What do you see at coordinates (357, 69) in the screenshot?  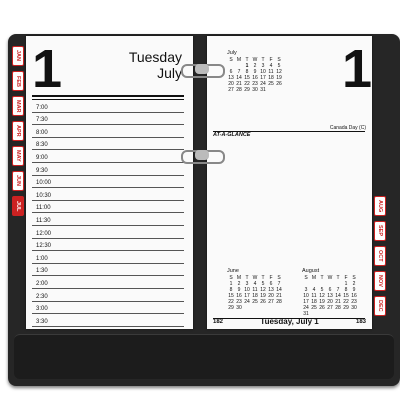 I see `right-day-number: 1` at bounding box center [357, 69].